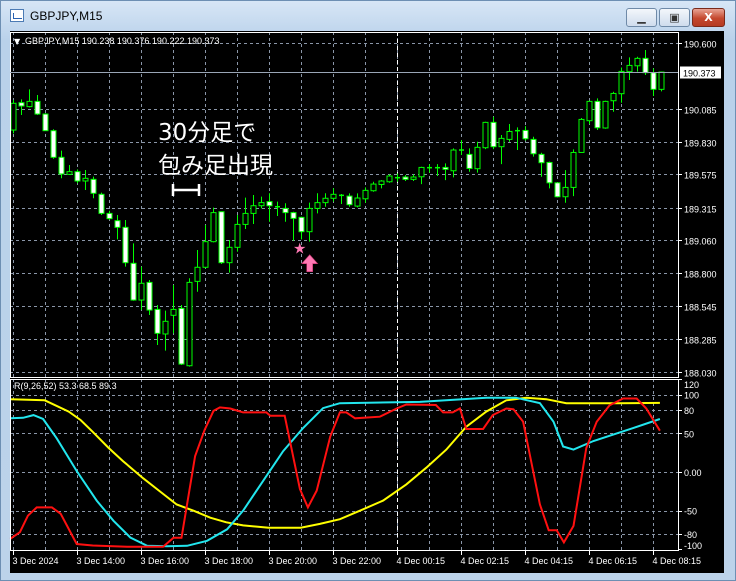 Image resolution: width=736 pixels, height=581 pixels. Describe the element at coordinates (700, 308) in the screenshot. I see `price-label: 188.545` at that location.